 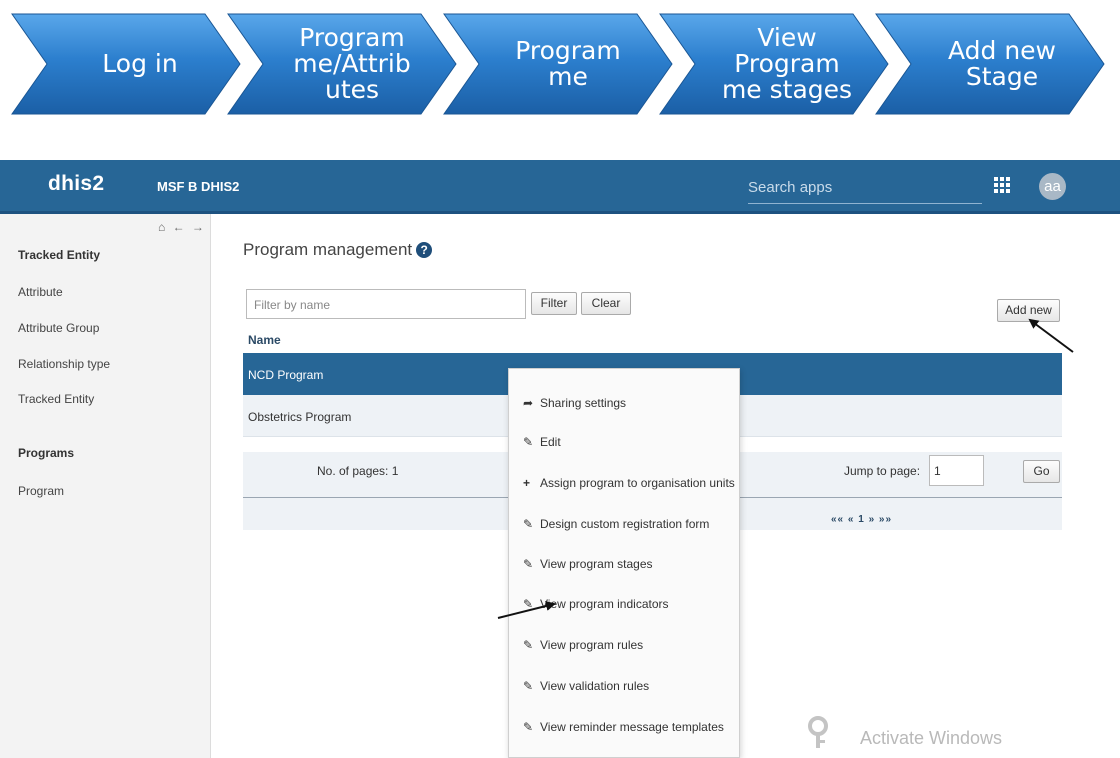 I want to click on search-apps-input: Search apps, so click(x=865, y=188).